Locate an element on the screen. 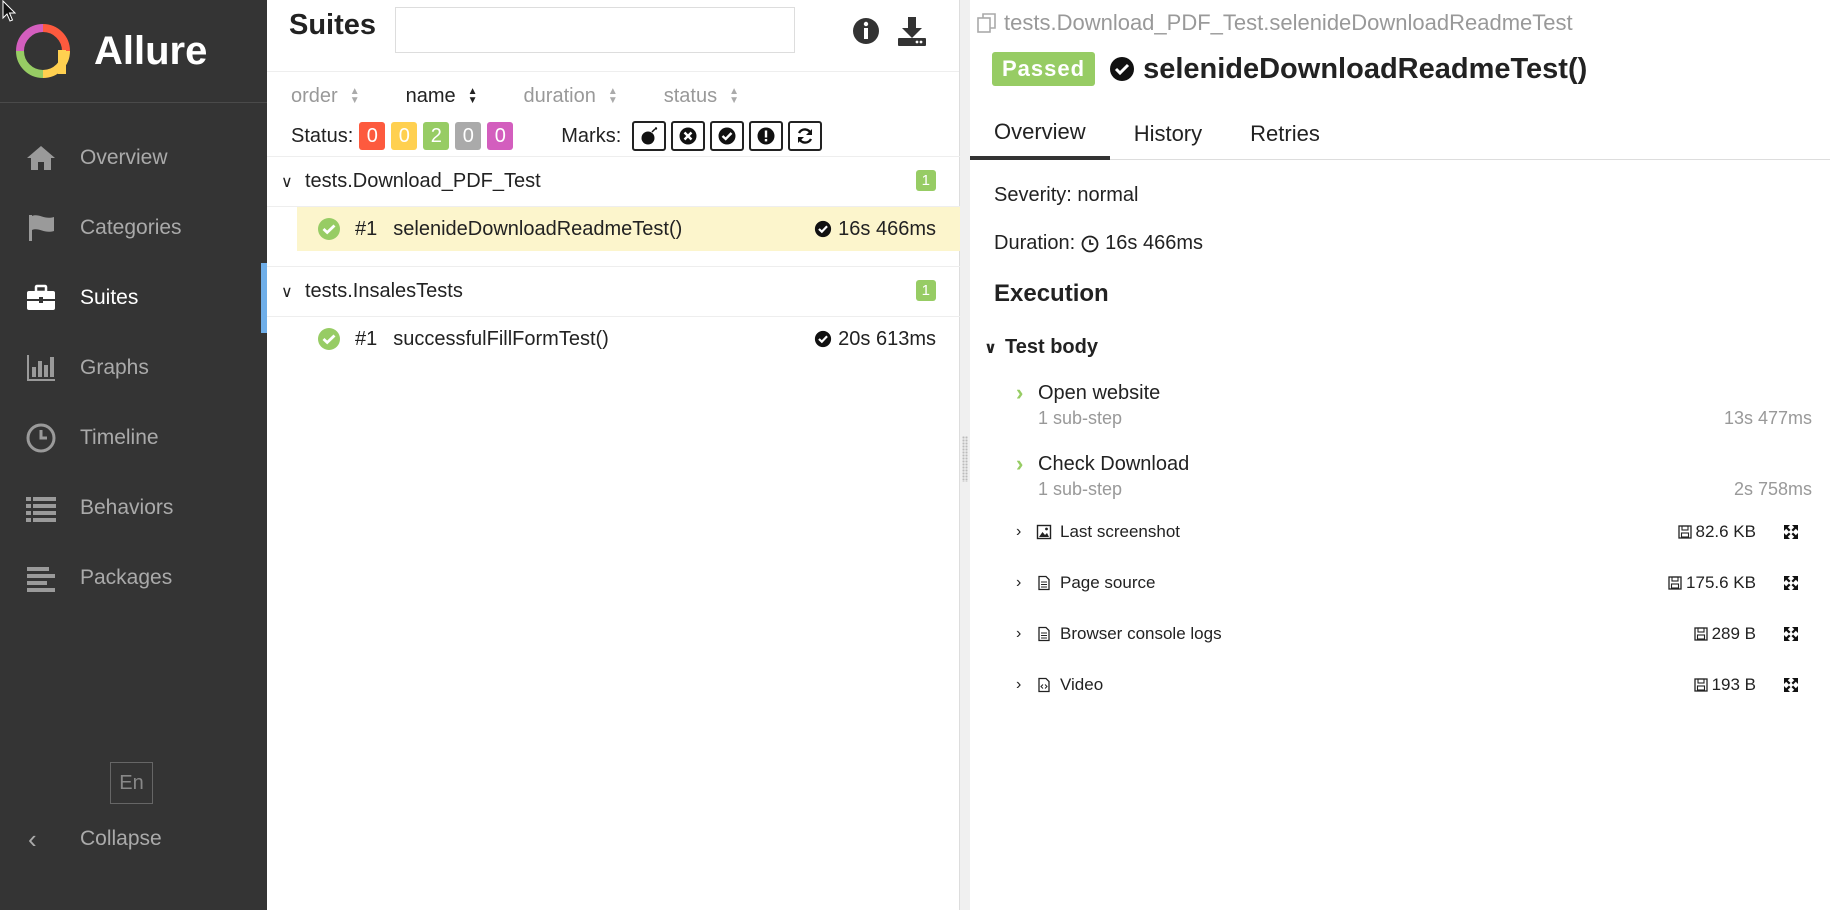  collapse-button: ‹ Collapse is located at coordinates (81, 839).